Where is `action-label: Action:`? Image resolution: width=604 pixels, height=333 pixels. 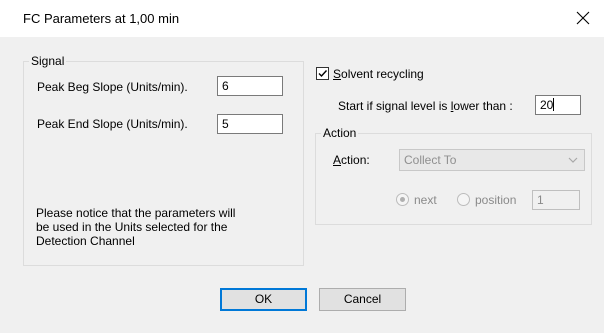 action-label: Action: is located at coordinates (351, 160).